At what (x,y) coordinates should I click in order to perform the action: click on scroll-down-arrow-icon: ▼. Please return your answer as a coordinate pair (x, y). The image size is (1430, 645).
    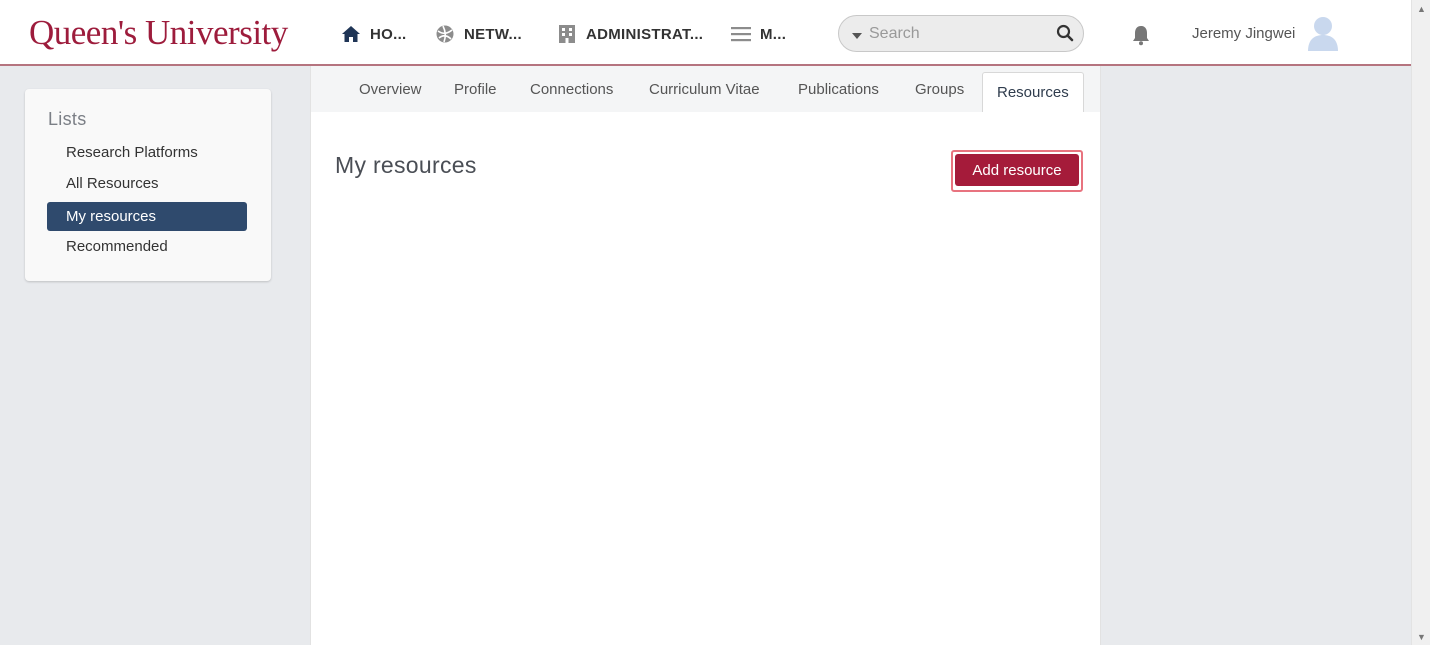
    Looking at the image, I should click on (1421, 637).